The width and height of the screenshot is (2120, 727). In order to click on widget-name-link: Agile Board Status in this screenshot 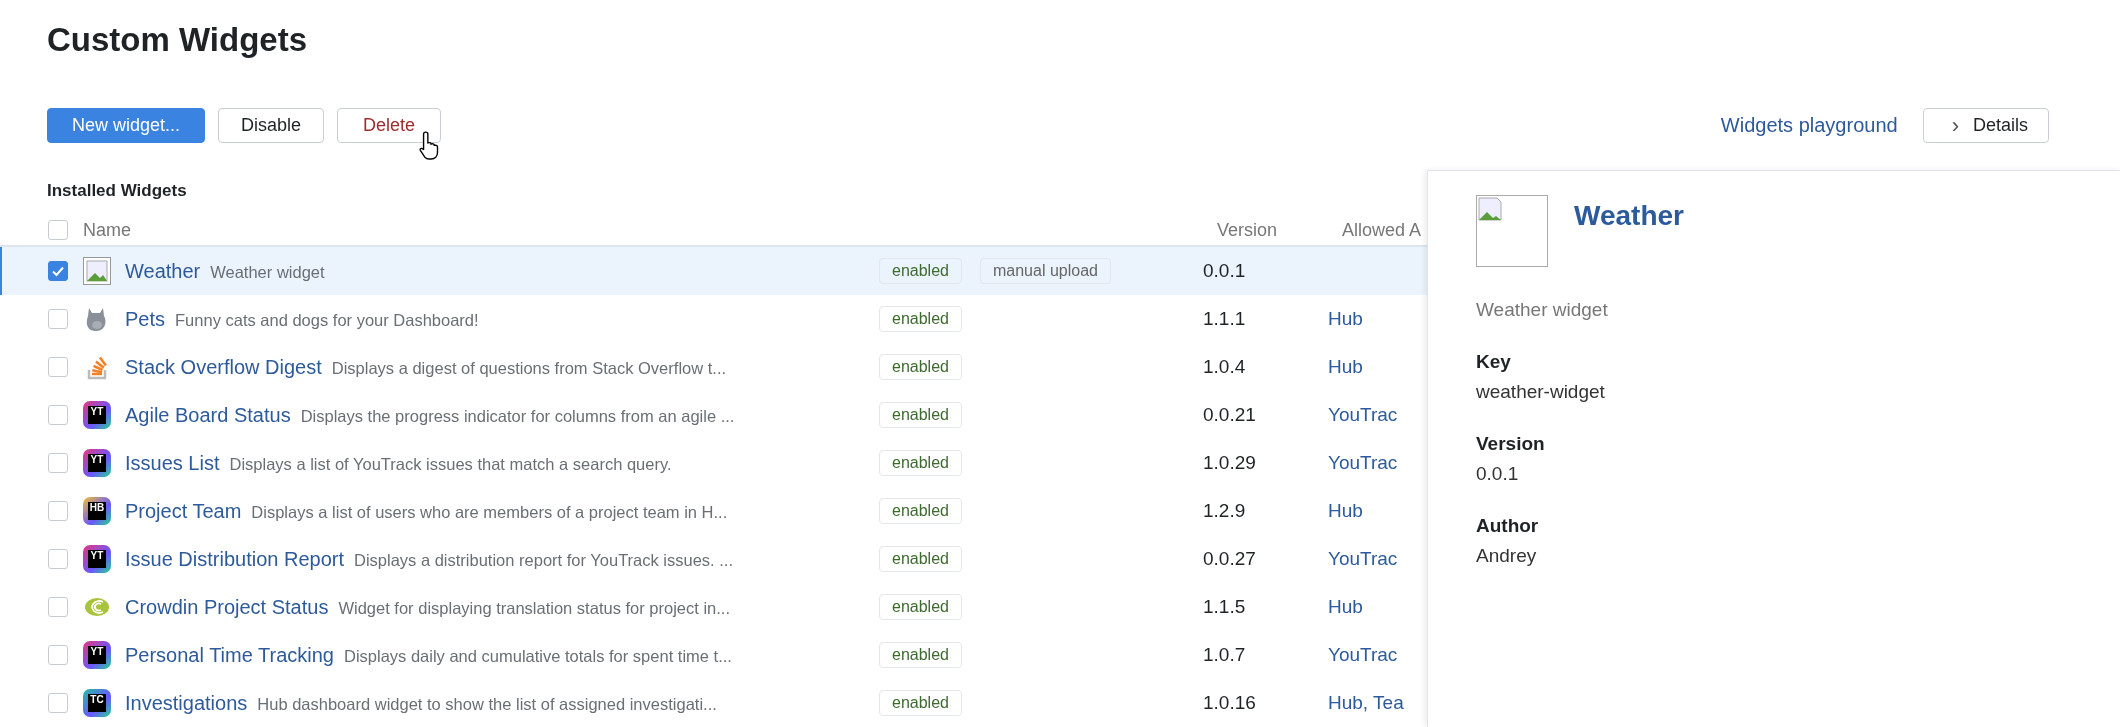, I will do `click(208, 415)`.